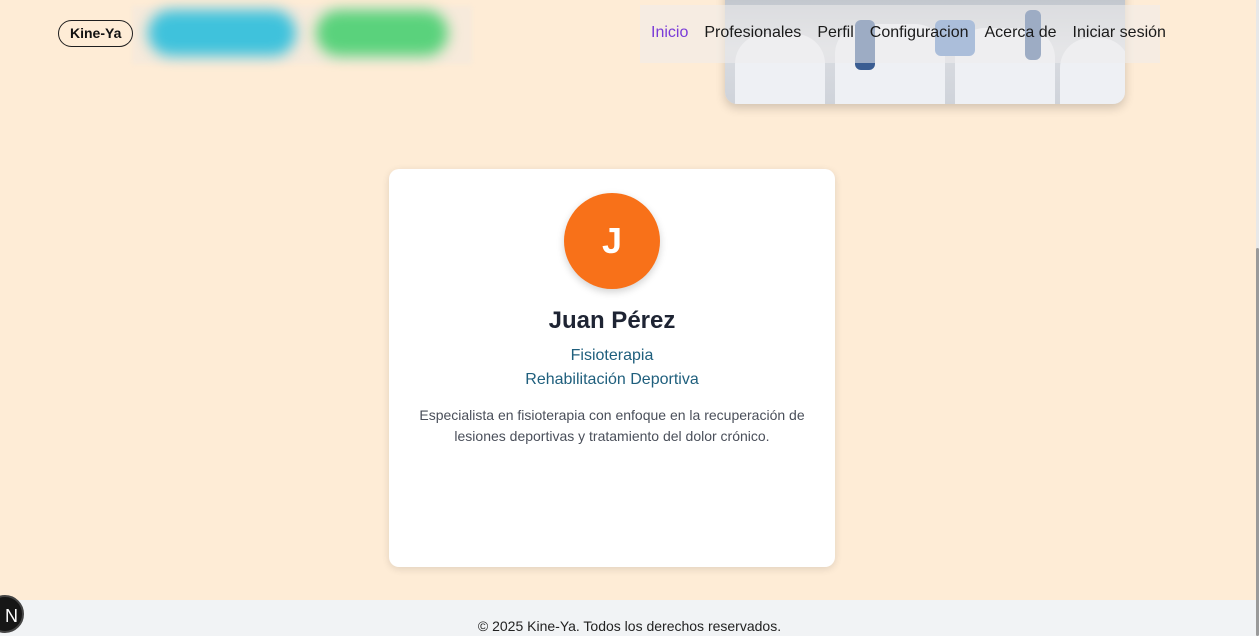 Image resolution: width=1259 pixels, height=636 pixels. What do you see at coordinates (669, 33) in the screenshot?
I see `nav-inicio: Inicio` at bounding box center [669, 33].